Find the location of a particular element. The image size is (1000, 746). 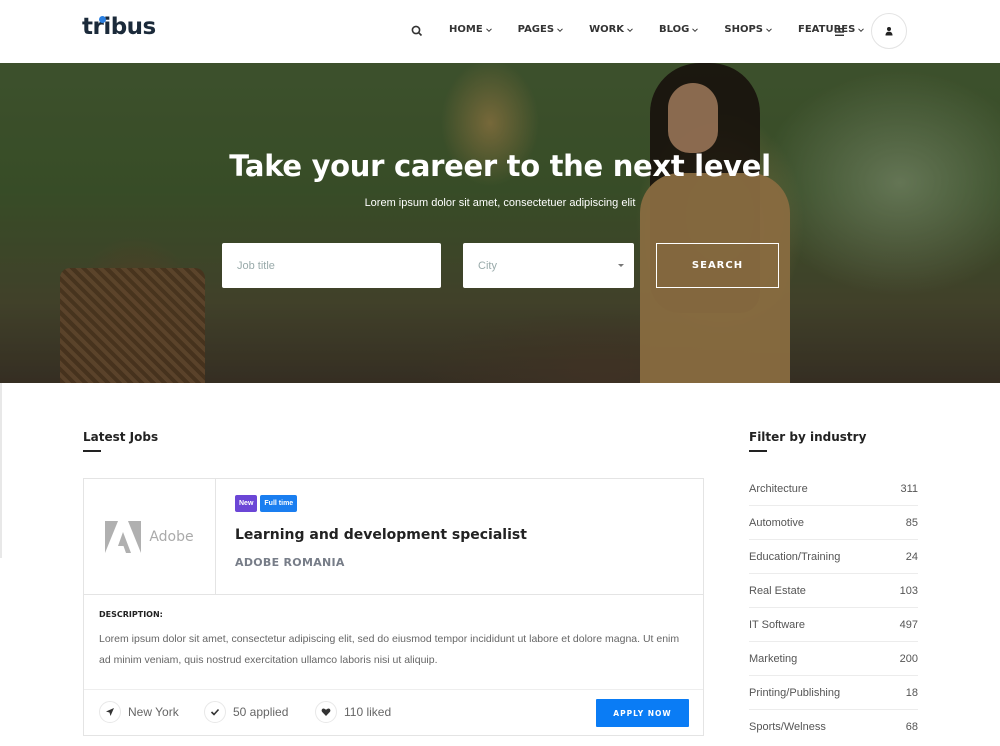

nav-features: FEATURES is located at coordinates (831, 29).